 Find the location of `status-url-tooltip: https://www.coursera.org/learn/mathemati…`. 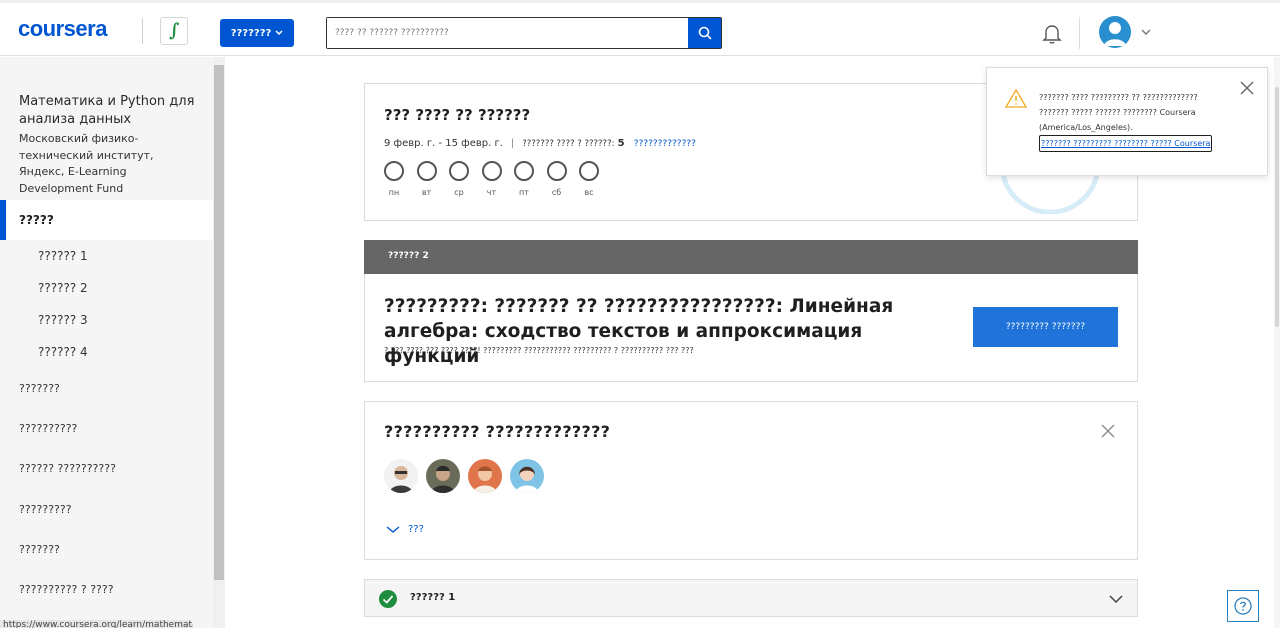

status-url-tooltip: https://www.coursera.org/learn/mathemati… is located at coordinates (96, 624).